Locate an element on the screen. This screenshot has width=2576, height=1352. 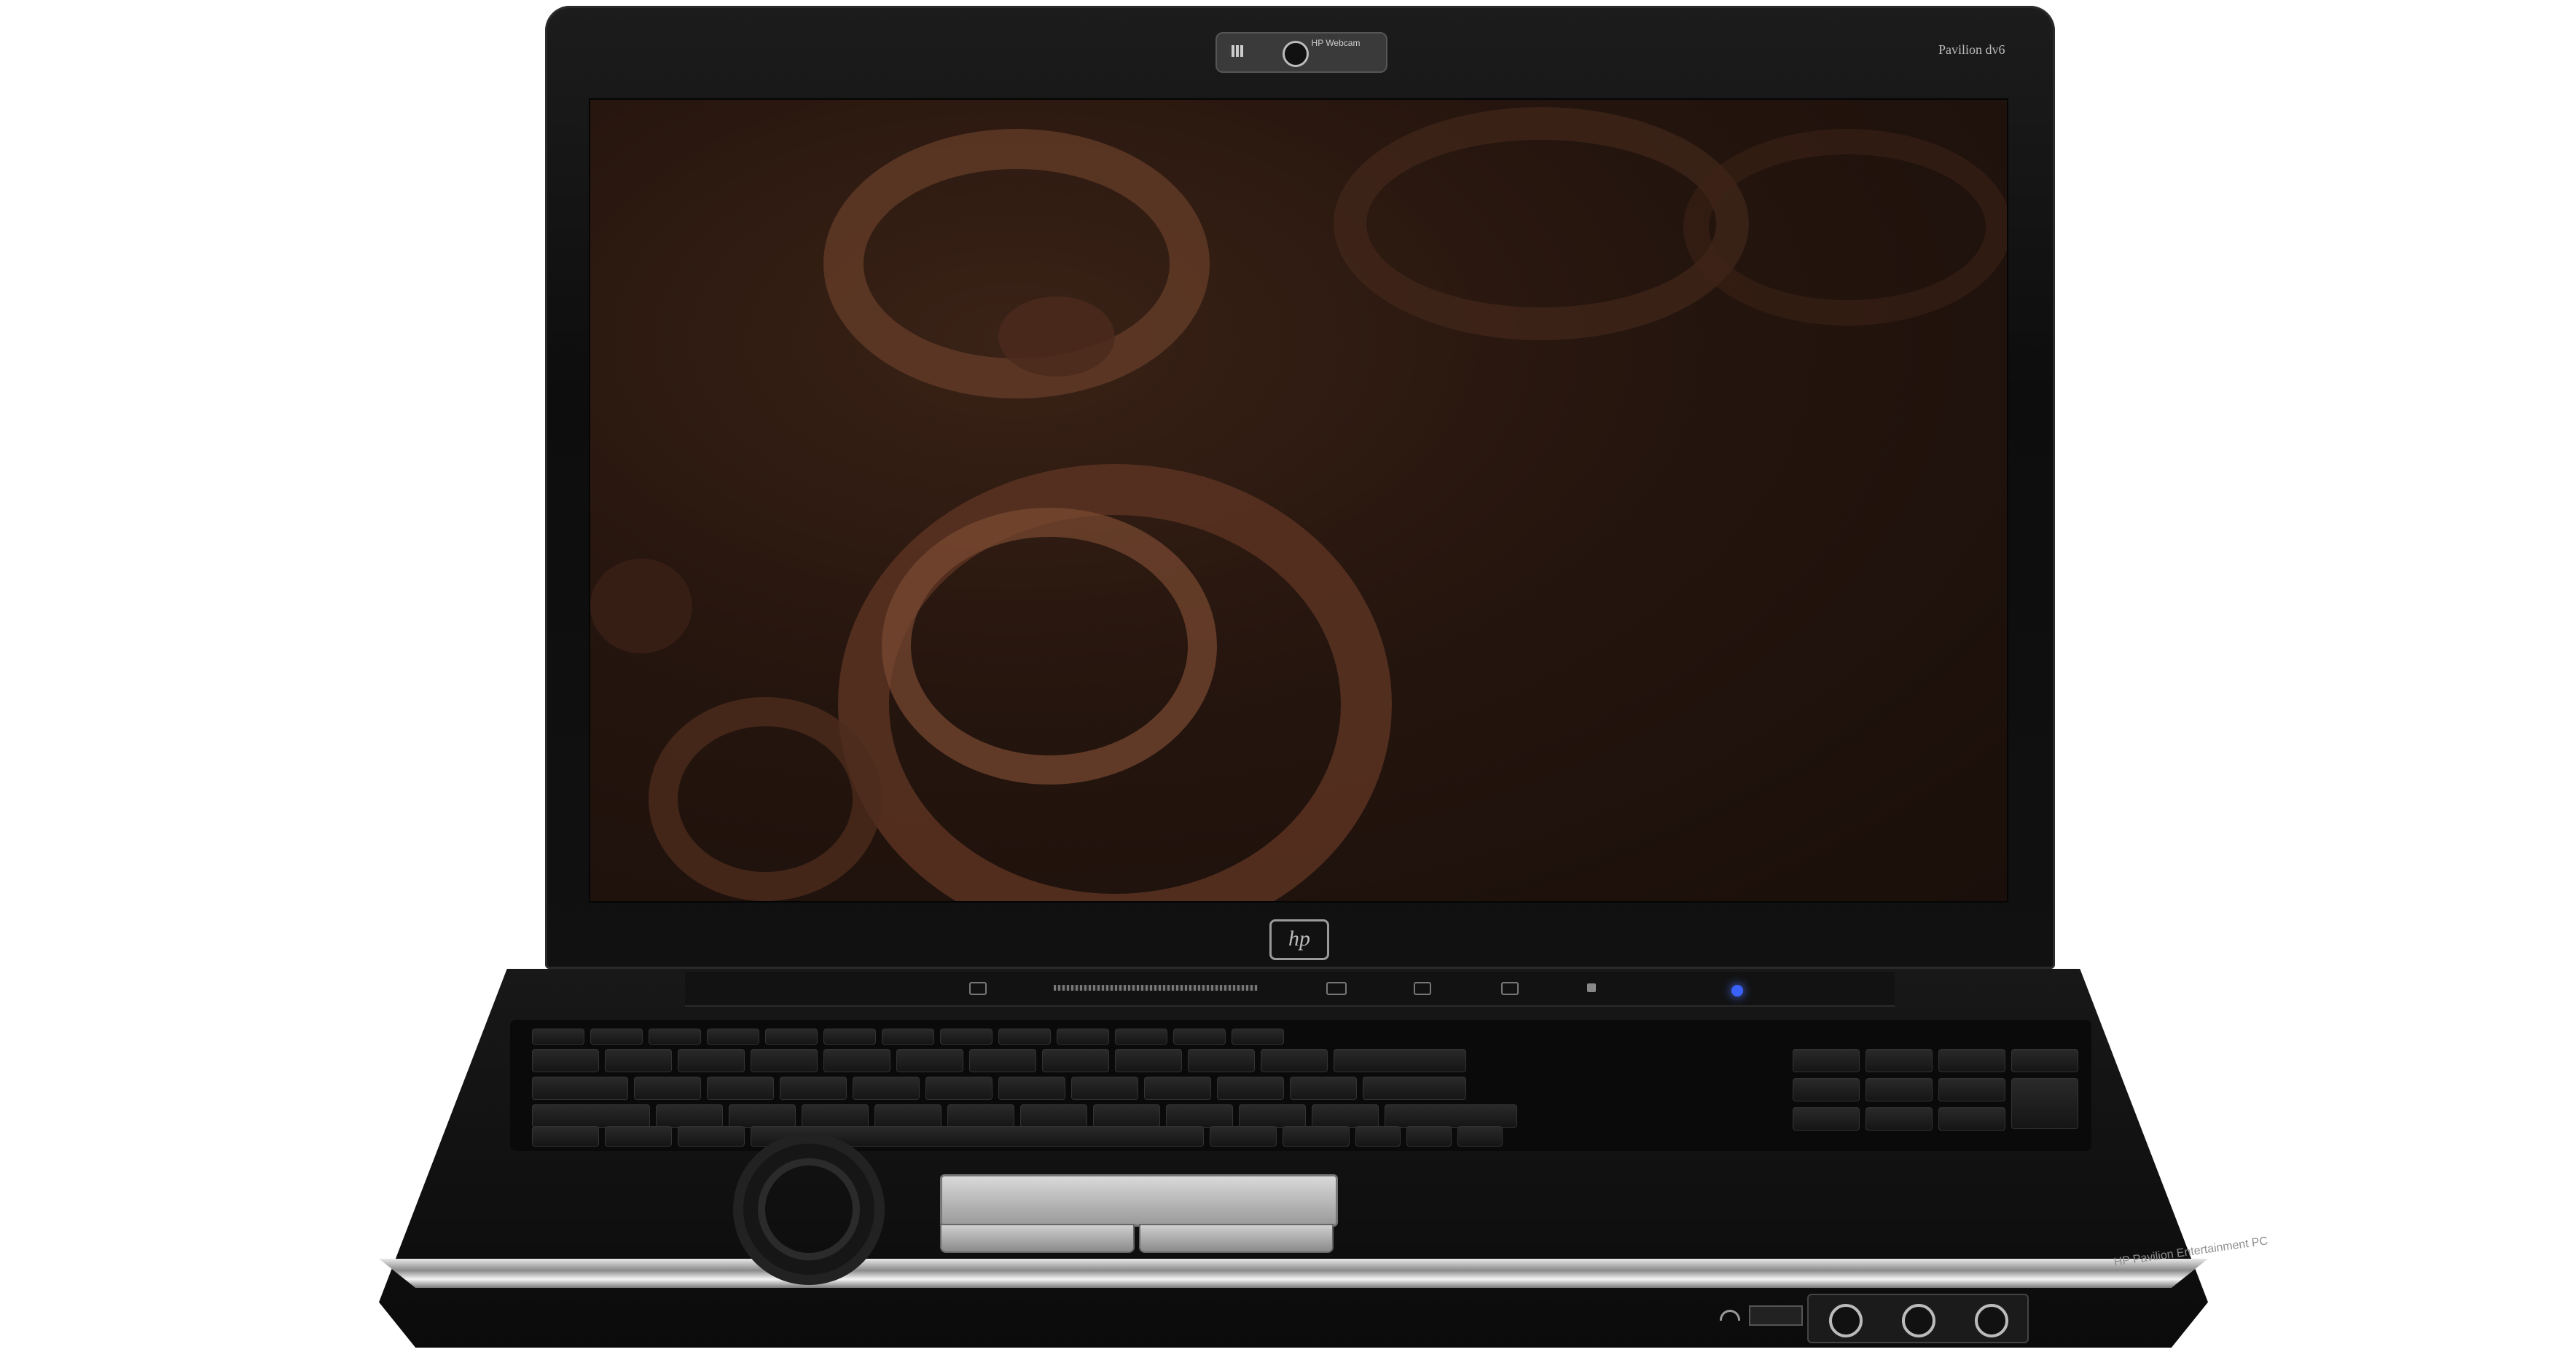
stop-button is located at coordinates (1422, 988).